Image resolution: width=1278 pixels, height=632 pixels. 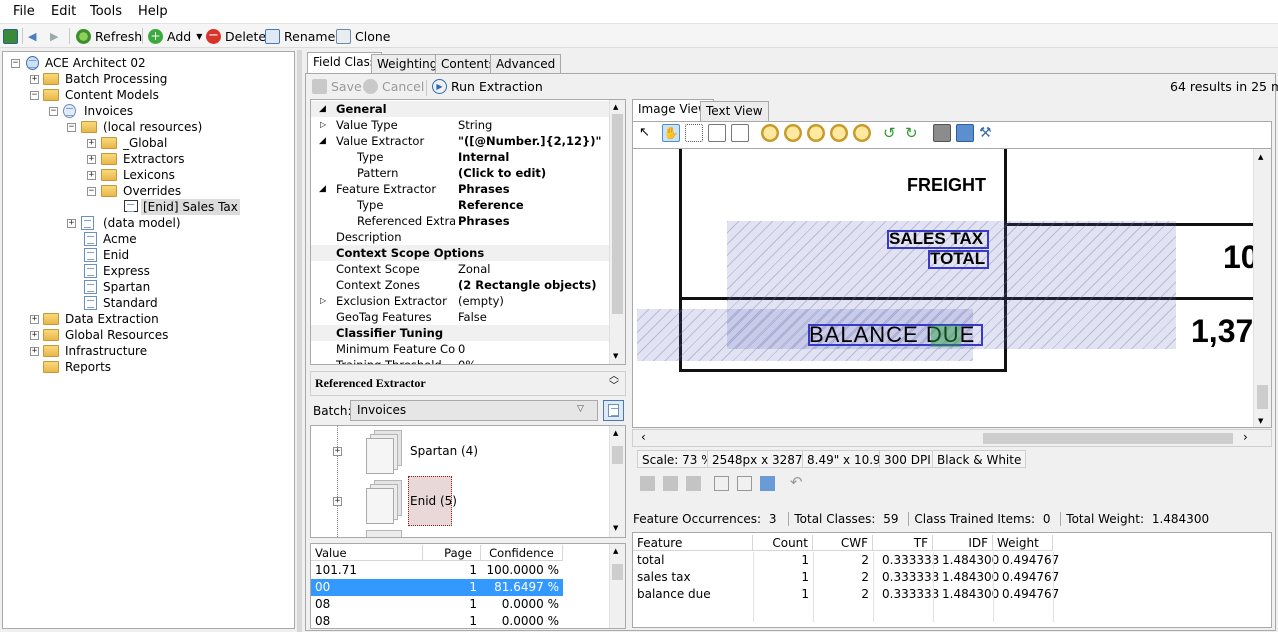 I want to click on tree-reports: Reports, so click(x=88, y=367).